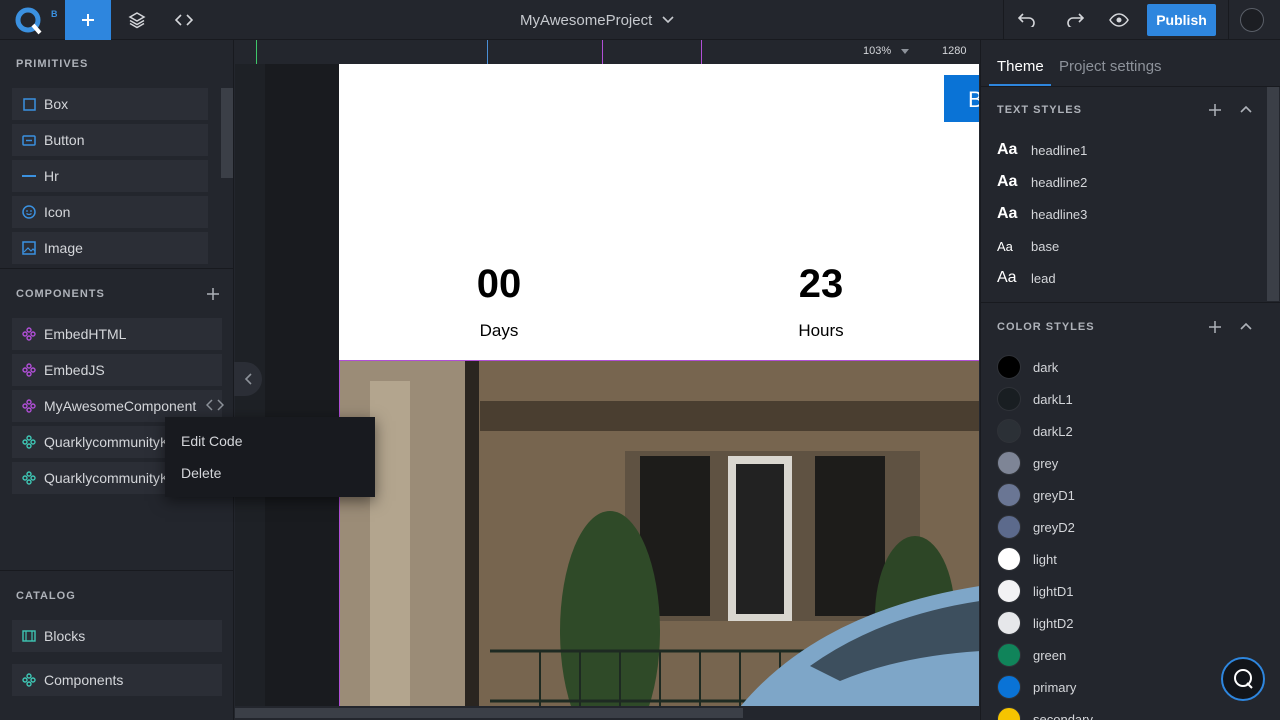 The width and height of the screenshot is (1280, 720). I want to click on catalog-title: CATALOG, so click(46, 596).